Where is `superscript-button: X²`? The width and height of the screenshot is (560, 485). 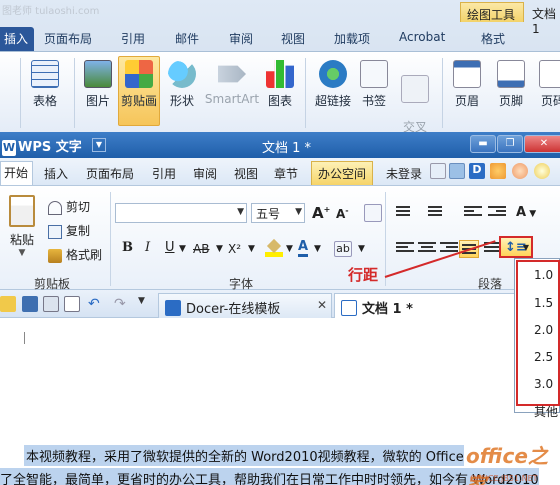 superscript-button: X² is located at coordinates (234, 249).